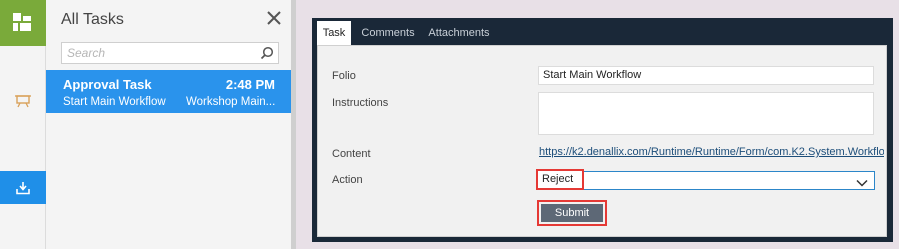 Image resolution: width=899 pixels, height=249 pixels. I want to click on folio-field: Start Main Workflow, so click(706, 75).